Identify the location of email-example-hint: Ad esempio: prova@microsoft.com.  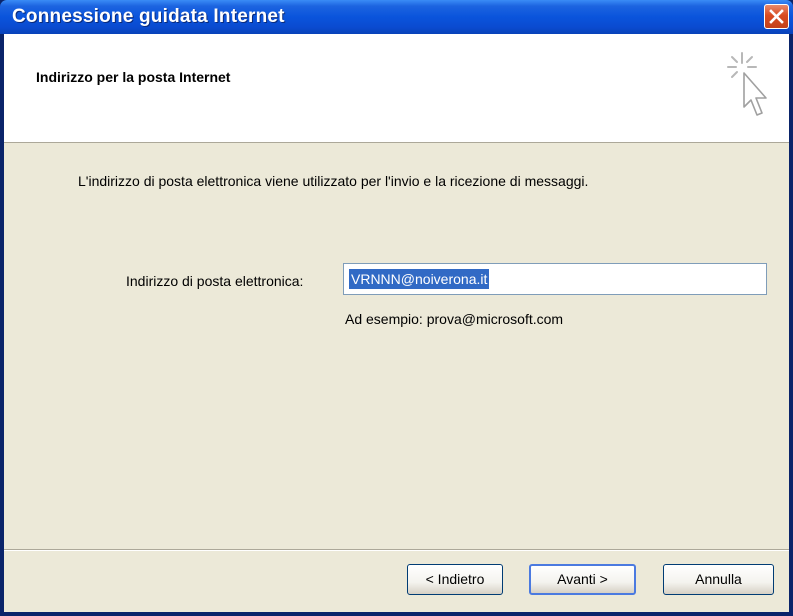
(454, 319).